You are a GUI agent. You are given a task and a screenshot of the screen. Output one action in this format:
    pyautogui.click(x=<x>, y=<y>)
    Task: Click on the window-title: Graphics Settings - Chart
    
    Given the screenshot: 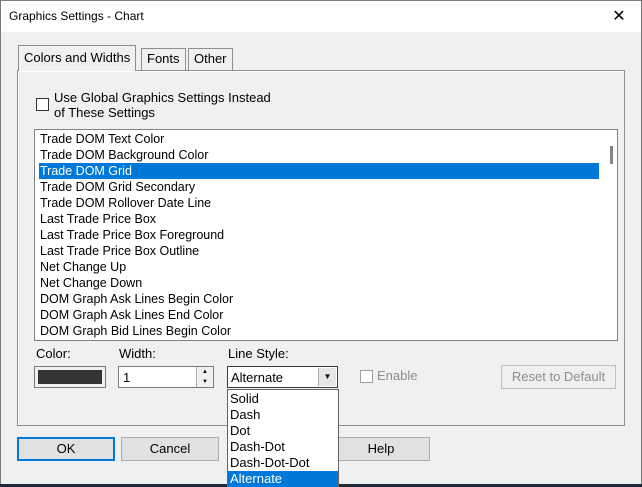 What is the action you would take?
    pyautogui.click(x=76, y=16)
    